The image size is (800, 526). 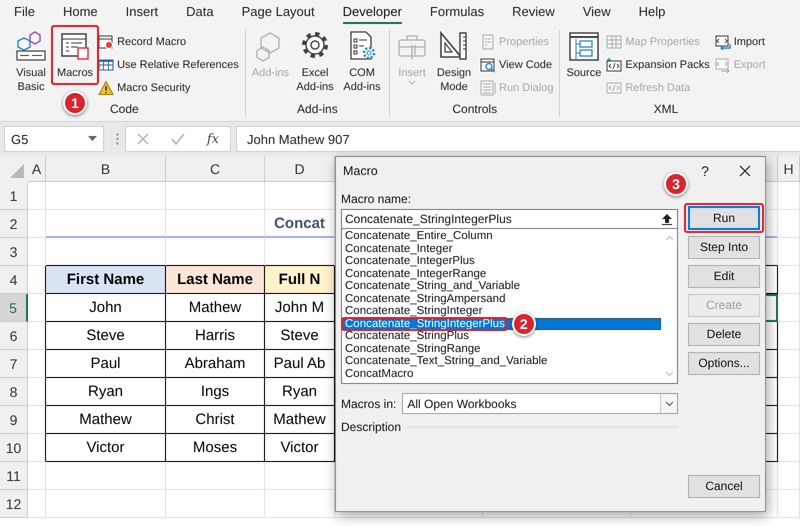 What do you see at coordinates (142, 12) in the screenshot?
I see `ribbon-tab: Insert` at bounding box center [142, 12].